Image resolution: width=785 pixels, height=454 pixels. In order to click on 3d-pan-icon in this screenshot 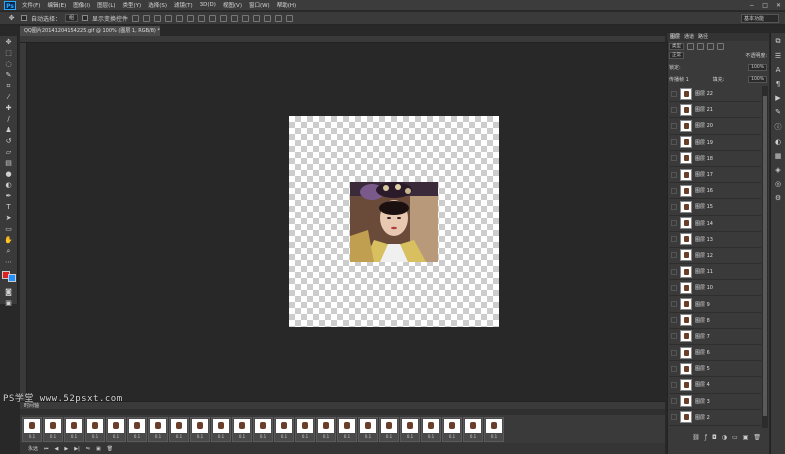, I will do `click(290, 18)`.